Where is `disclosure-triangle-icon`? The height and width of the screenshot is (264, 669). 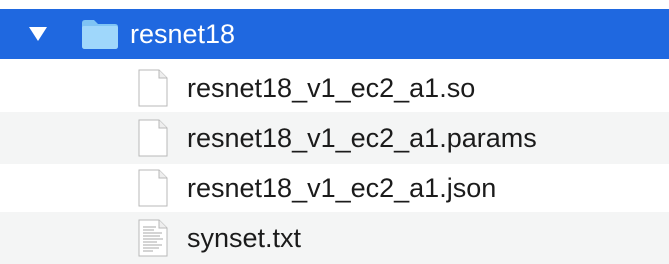
disclosure-triangle-icon is located at coordinates (38, 34).